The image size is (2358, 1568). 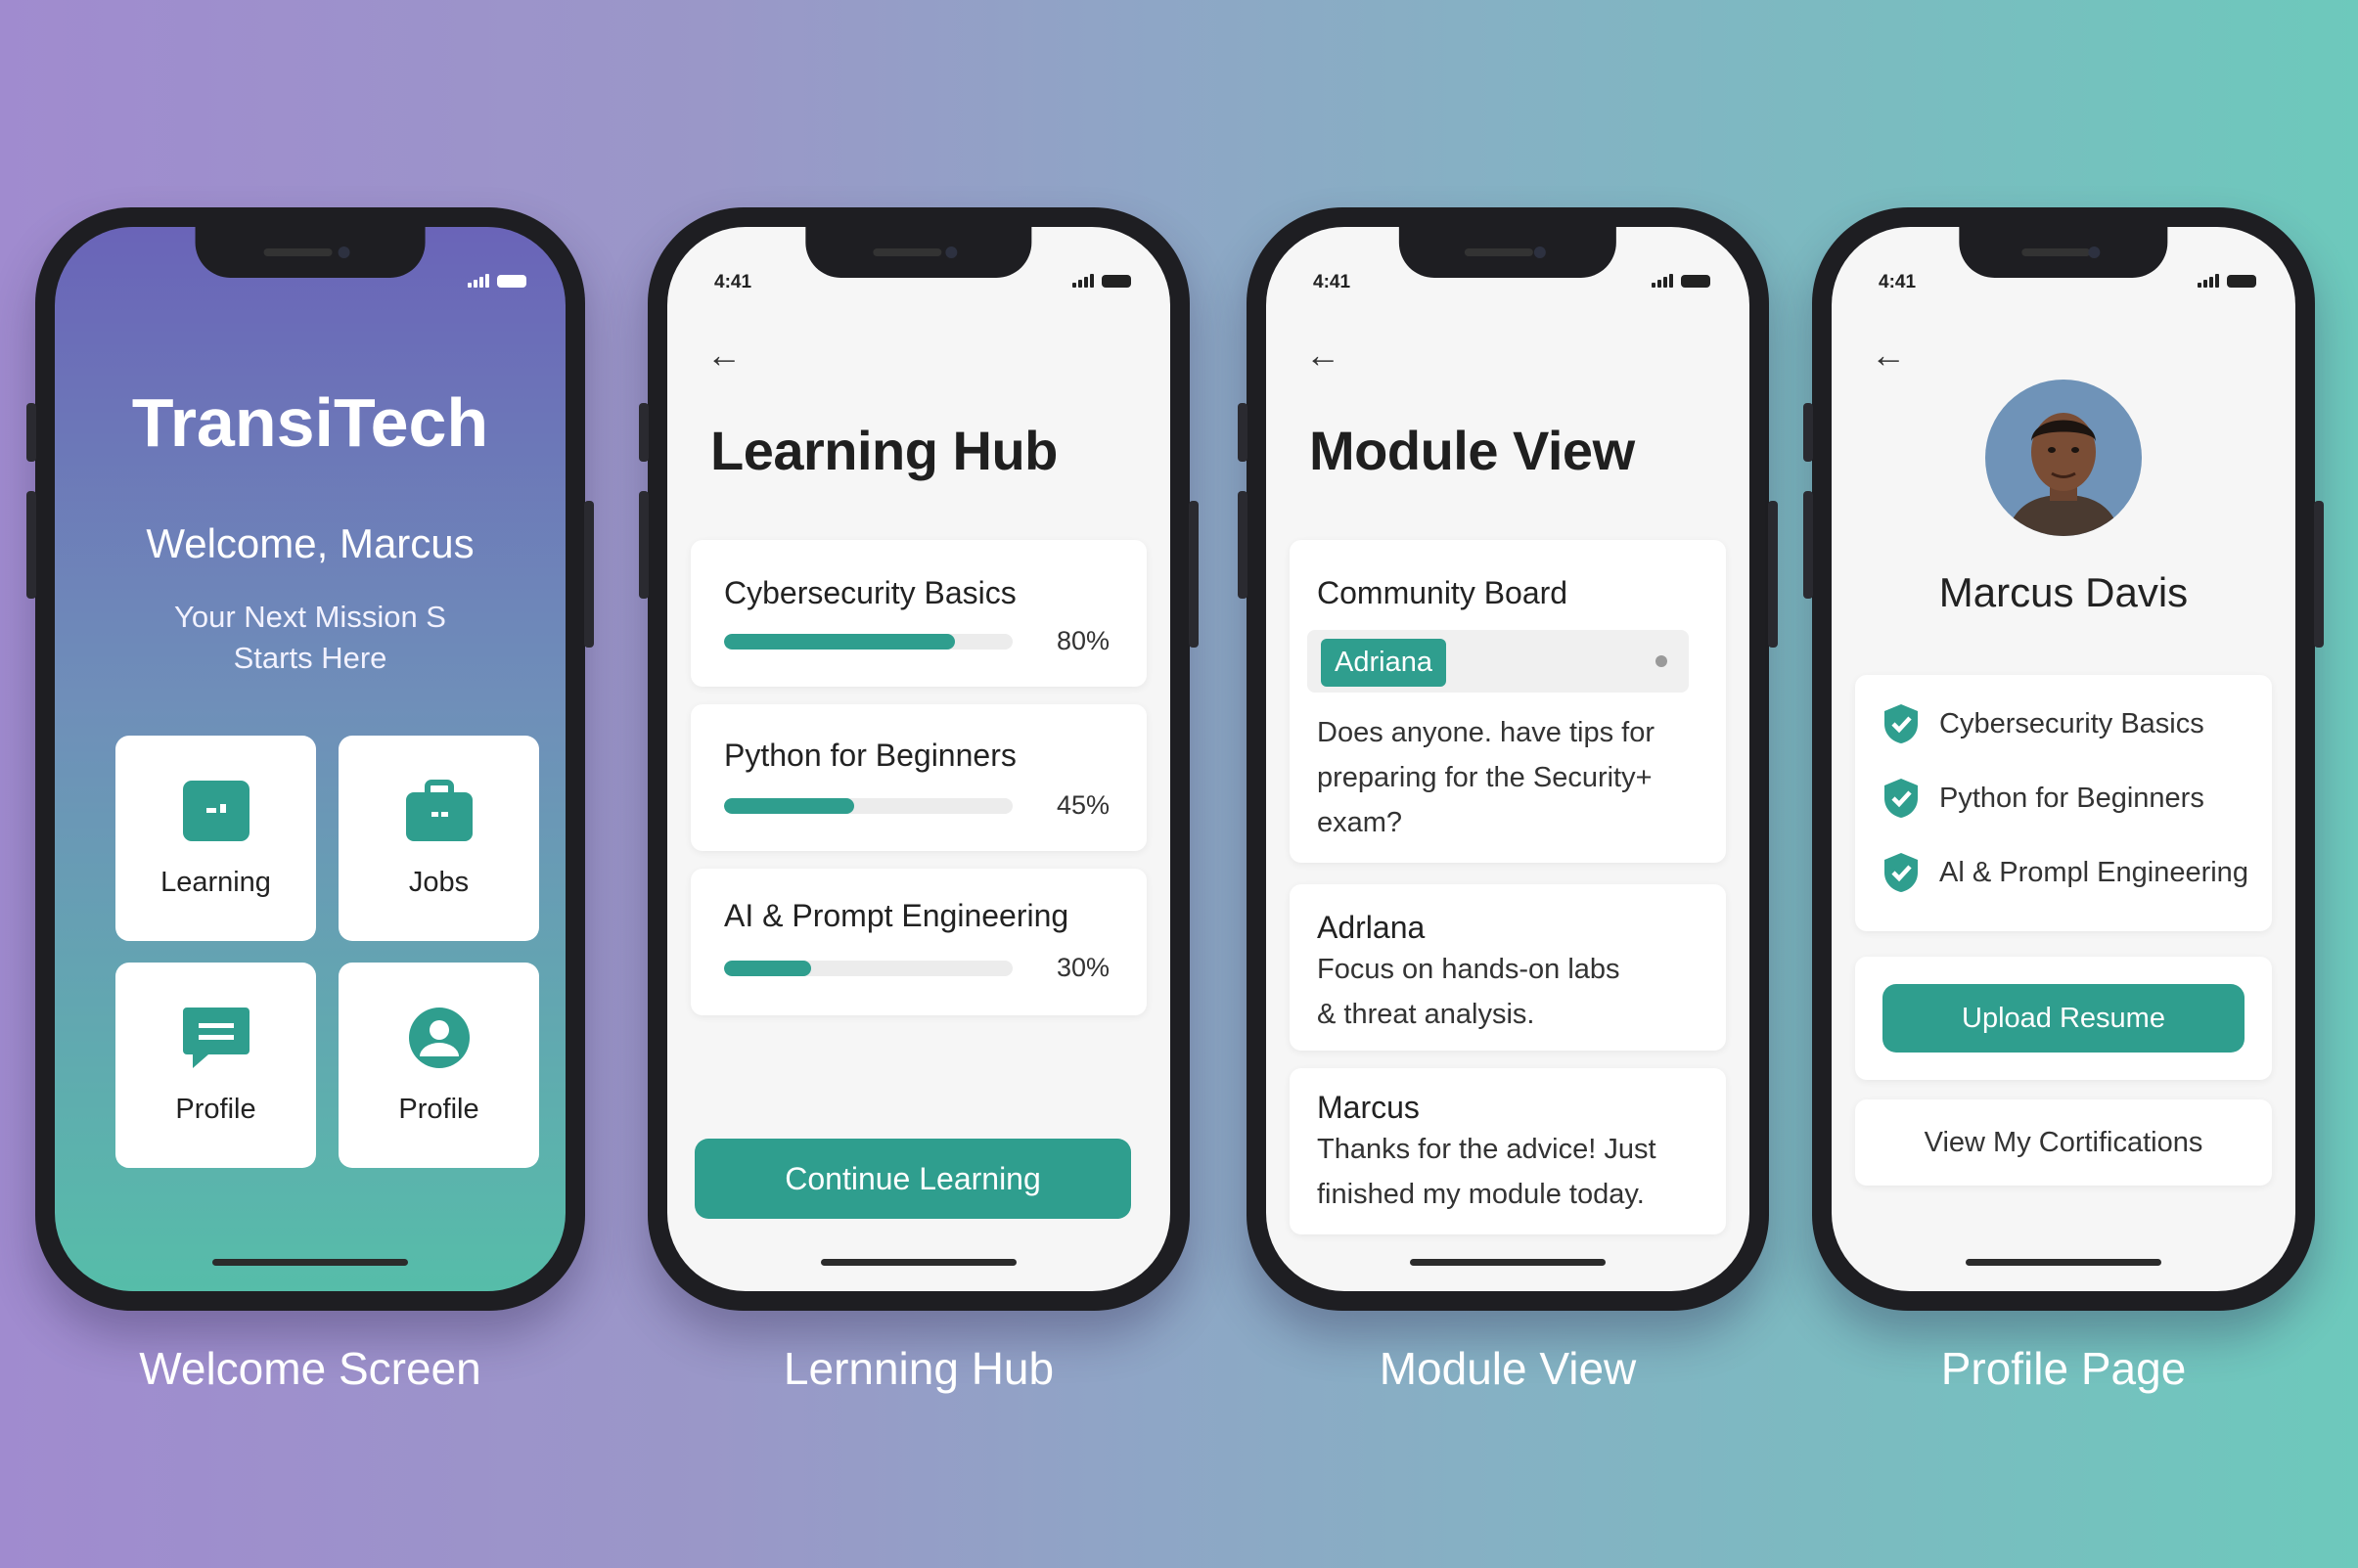 What do you see at coordinates (919, 1368) in the screenshot?
I see `caption-learning-hub: Lernning Hub` at bounding box center [919, 1368].